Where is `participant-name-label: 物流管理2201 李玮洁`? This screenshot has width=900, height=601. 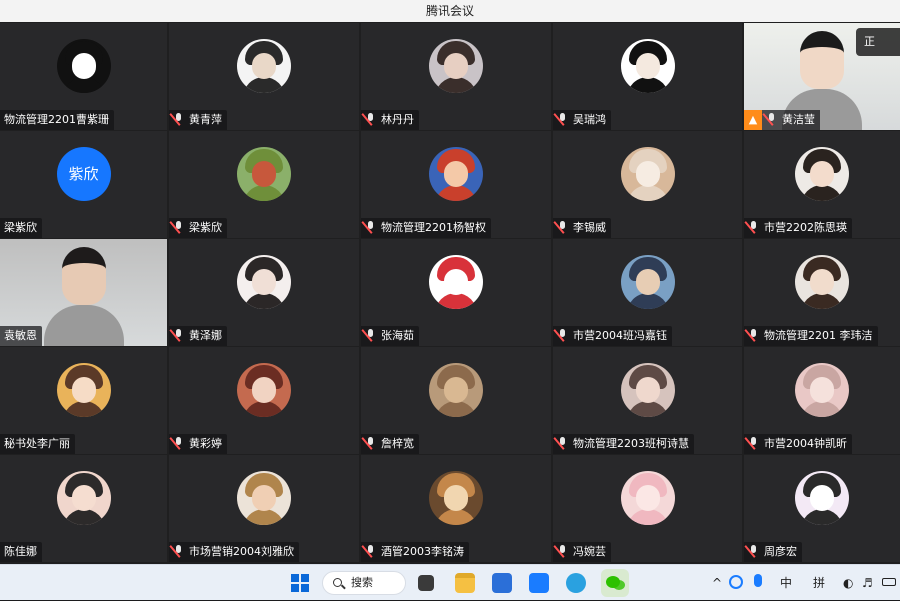
participant-name-label: 物流管理2201 李玮洁 is located at coordinates (811, 336).